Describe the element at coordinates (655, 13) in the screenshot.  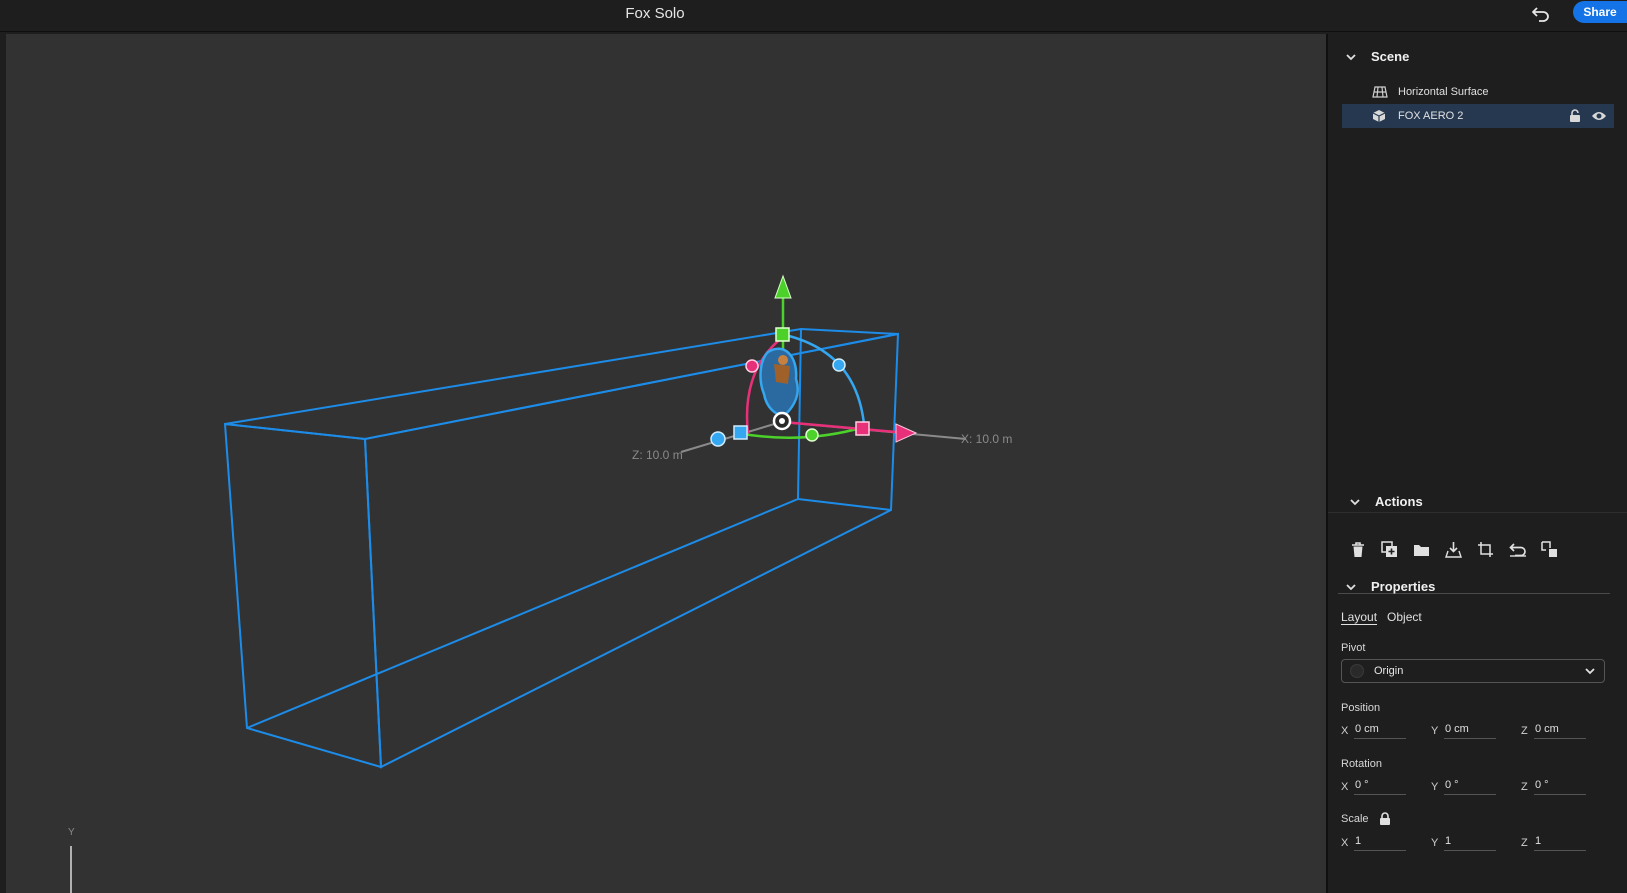
I see `document-title: Fox Solo` at that location.